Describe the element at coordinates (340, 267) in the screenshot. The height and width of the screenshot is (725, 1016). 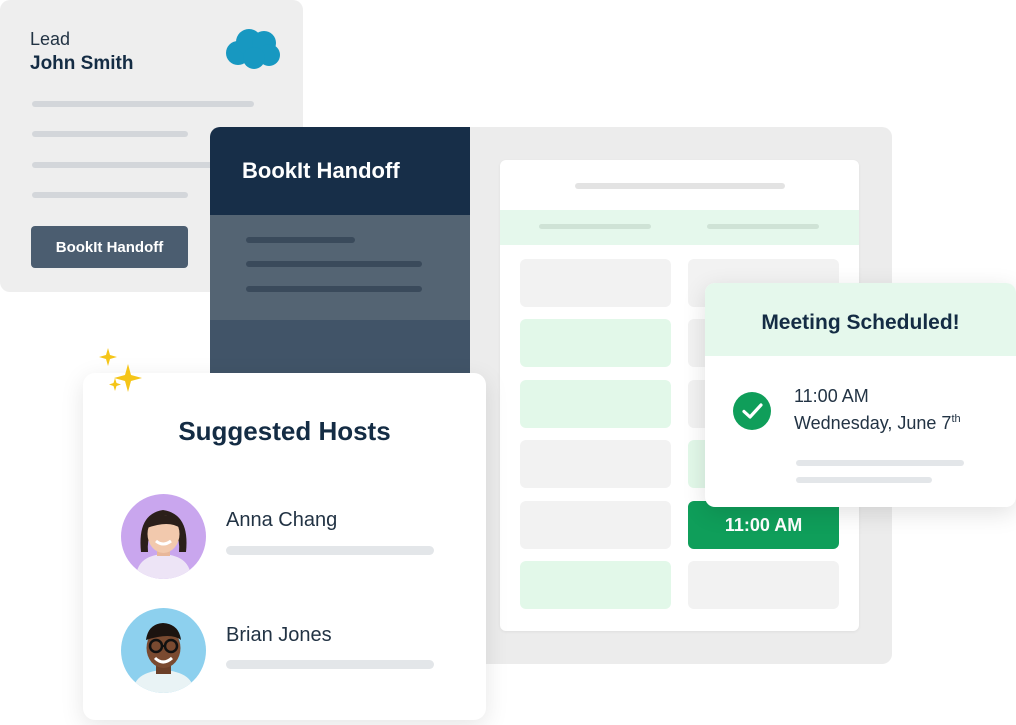
I see `handoff-panel-body` at that location.